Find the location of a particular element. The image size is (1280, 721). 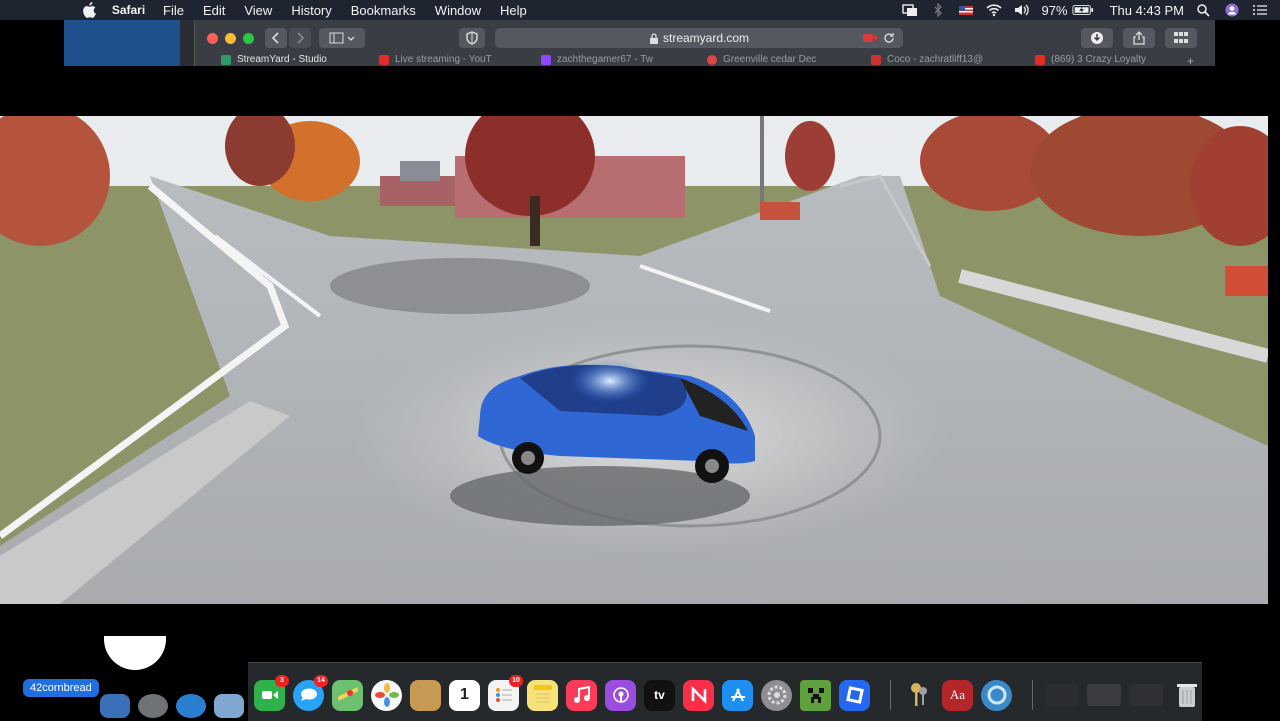

spotlight-search-icon is located at coordinates (1204, 10).